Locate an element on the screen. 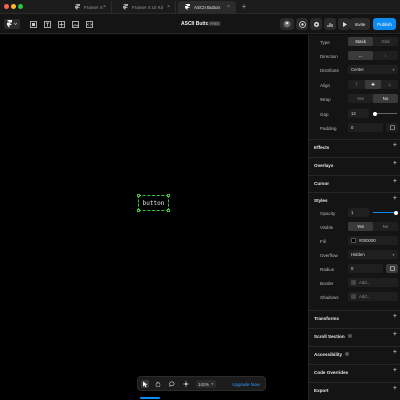 The image size is (400, 400). align-top-icon: ⊤ is located at coordinates (356, 84).